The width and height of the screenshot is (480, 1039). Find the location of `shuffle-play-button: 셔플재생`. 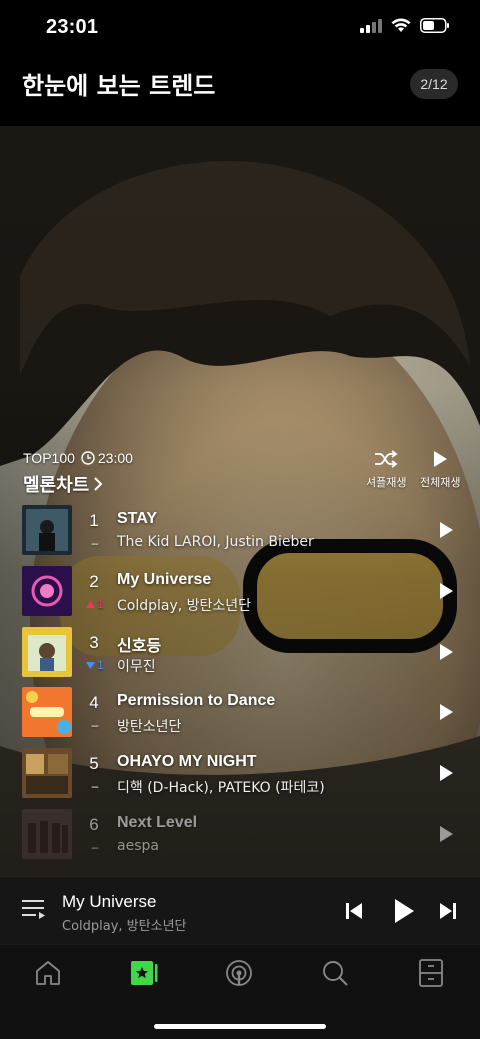

shuffle-play-button: 셔플재생 is located at coordinates (386, 470).